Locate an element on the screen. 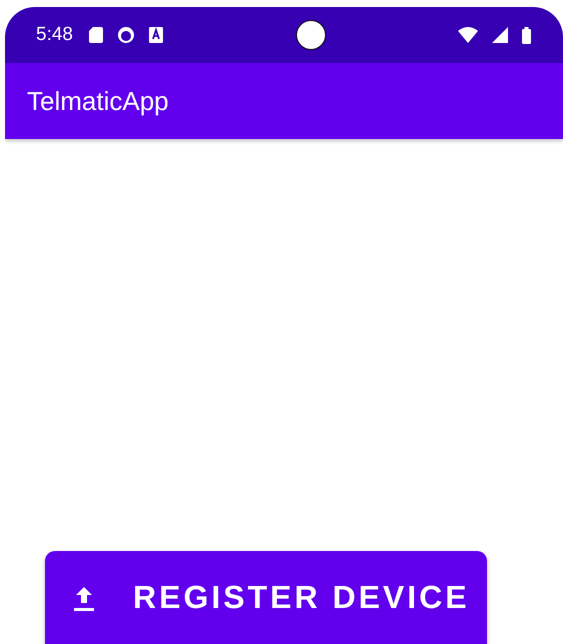  app-title: TelmaticApp is located at coordinates (98, 101).